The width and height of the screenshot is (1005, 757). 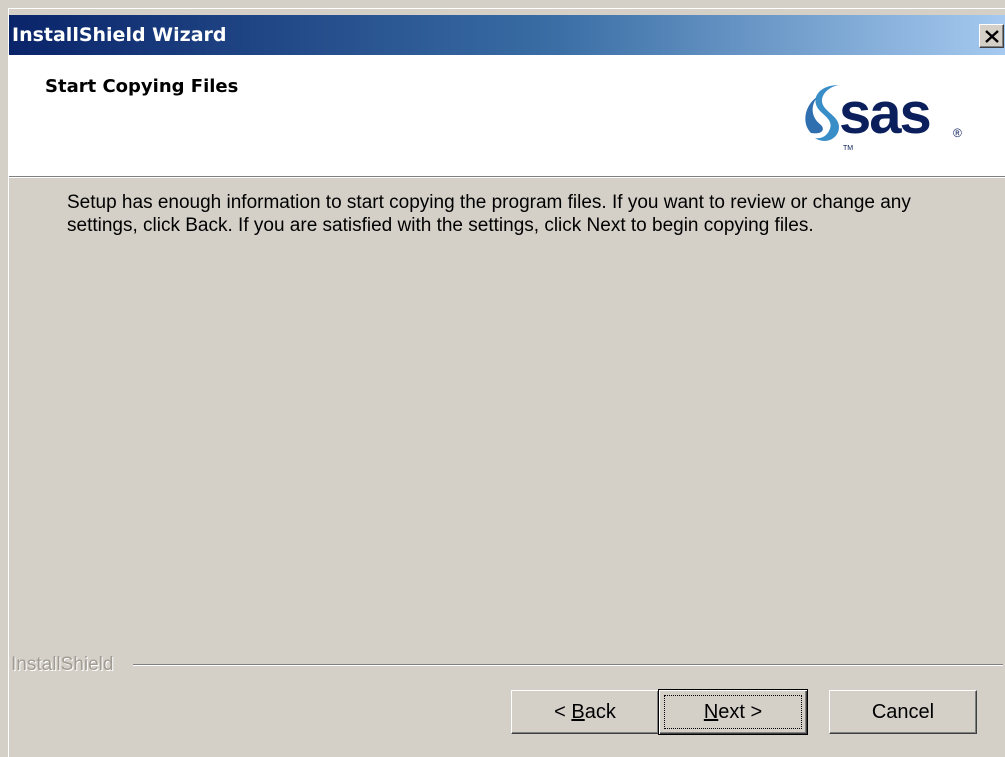 I want to click on sas-wordmark: sas, so click(x=884, y=113).